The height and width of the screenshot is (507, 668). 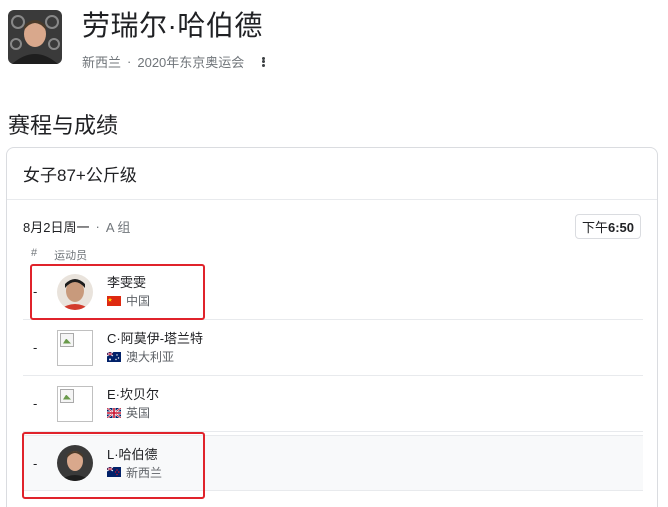 What do you see at coordinates (332, 226) in the screenshot?
I see `event-meta: 8月2日周一 · A 组 下午6:50` at bounding box center [332, 226].